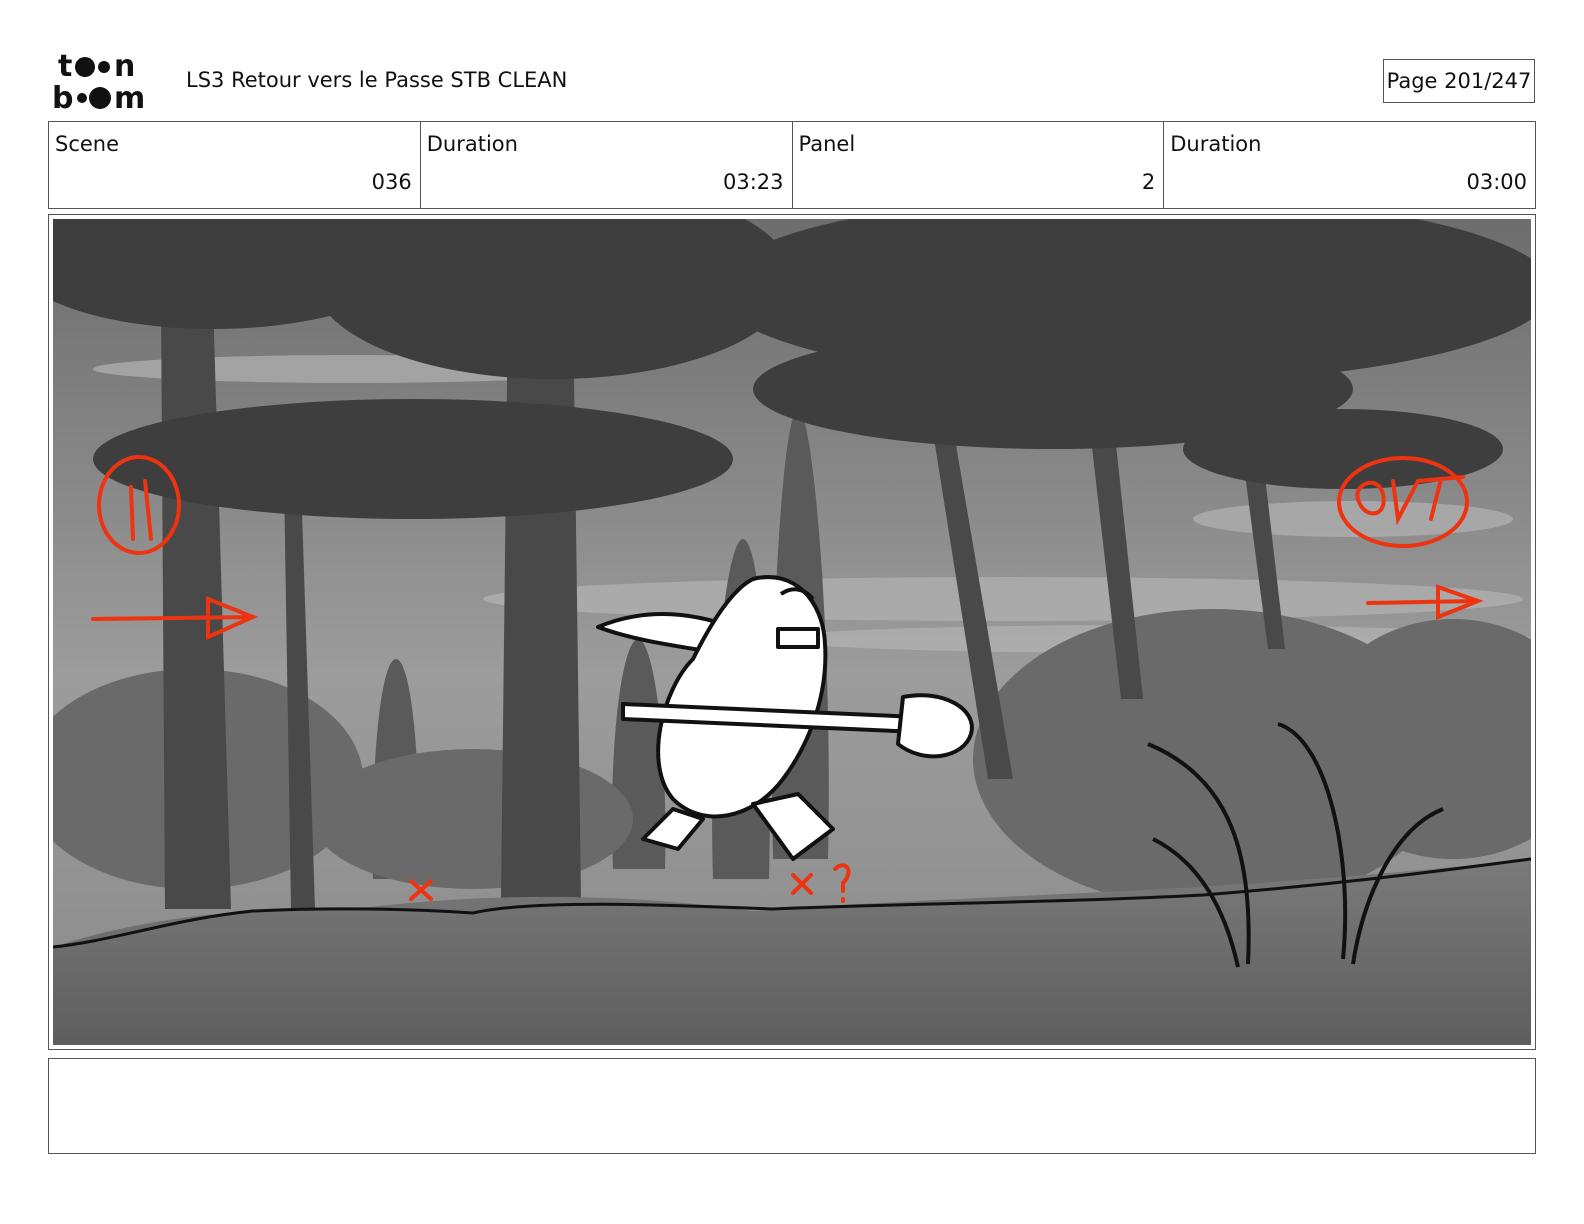  Describe the element at coordinates (65, 67) in the screenshot. I see `svg-text: t` at that location.